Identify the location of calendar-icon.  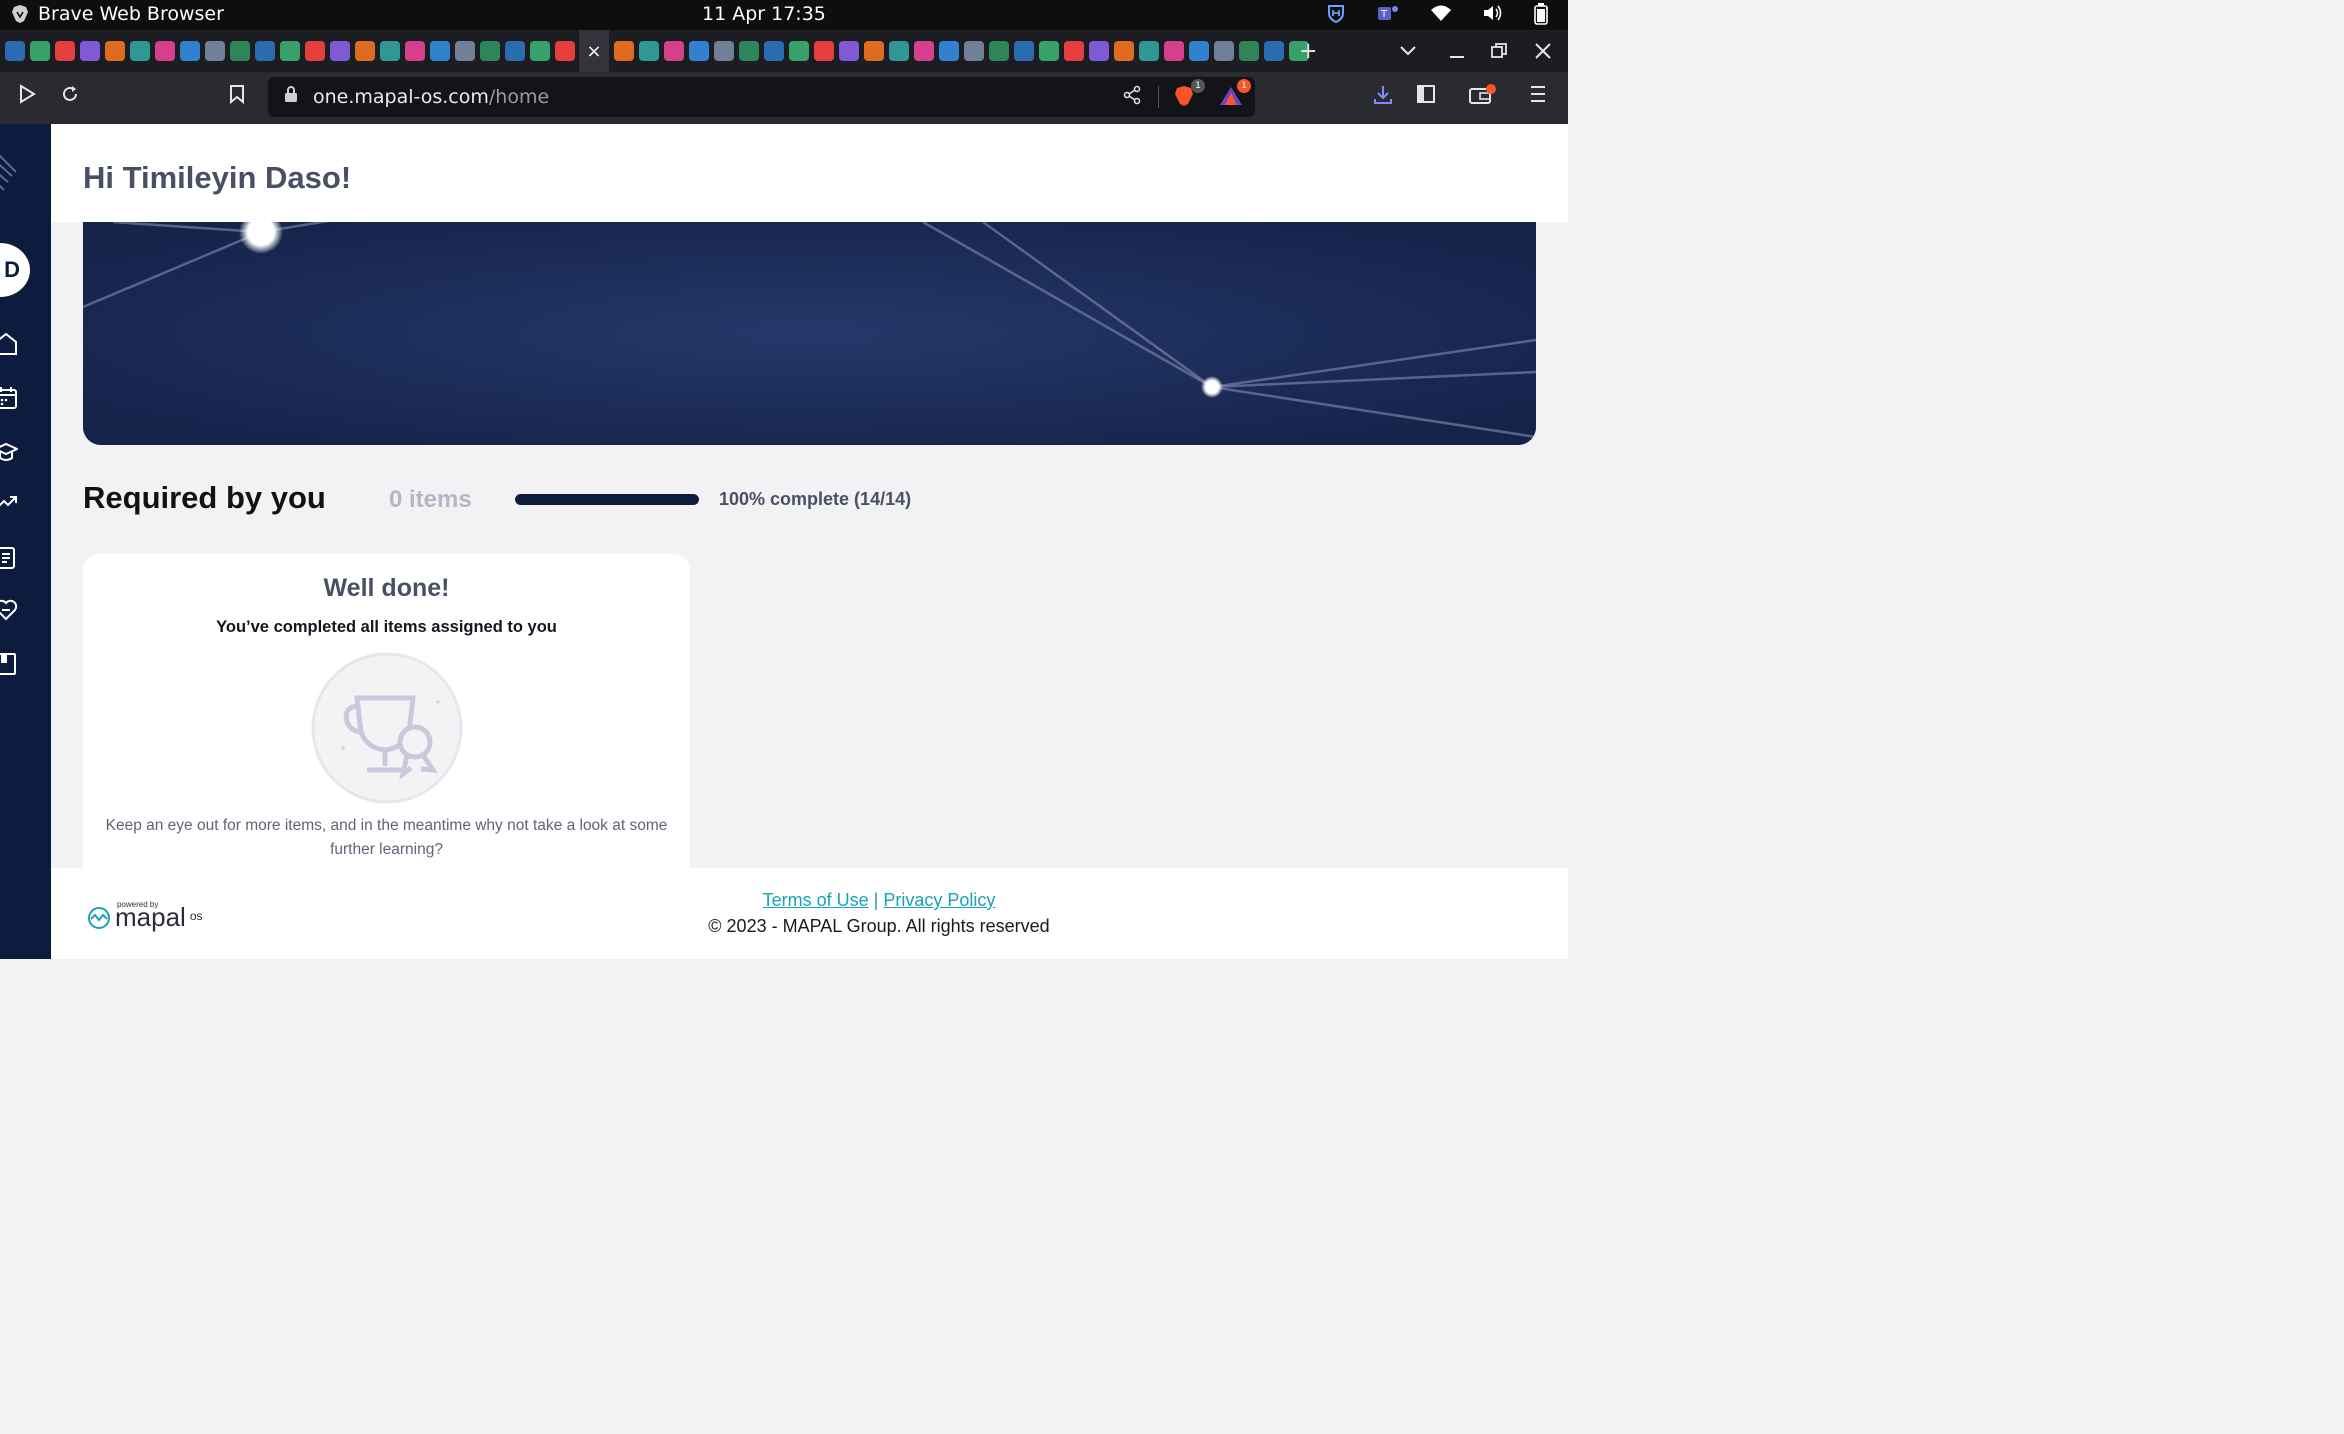
(9, 398).